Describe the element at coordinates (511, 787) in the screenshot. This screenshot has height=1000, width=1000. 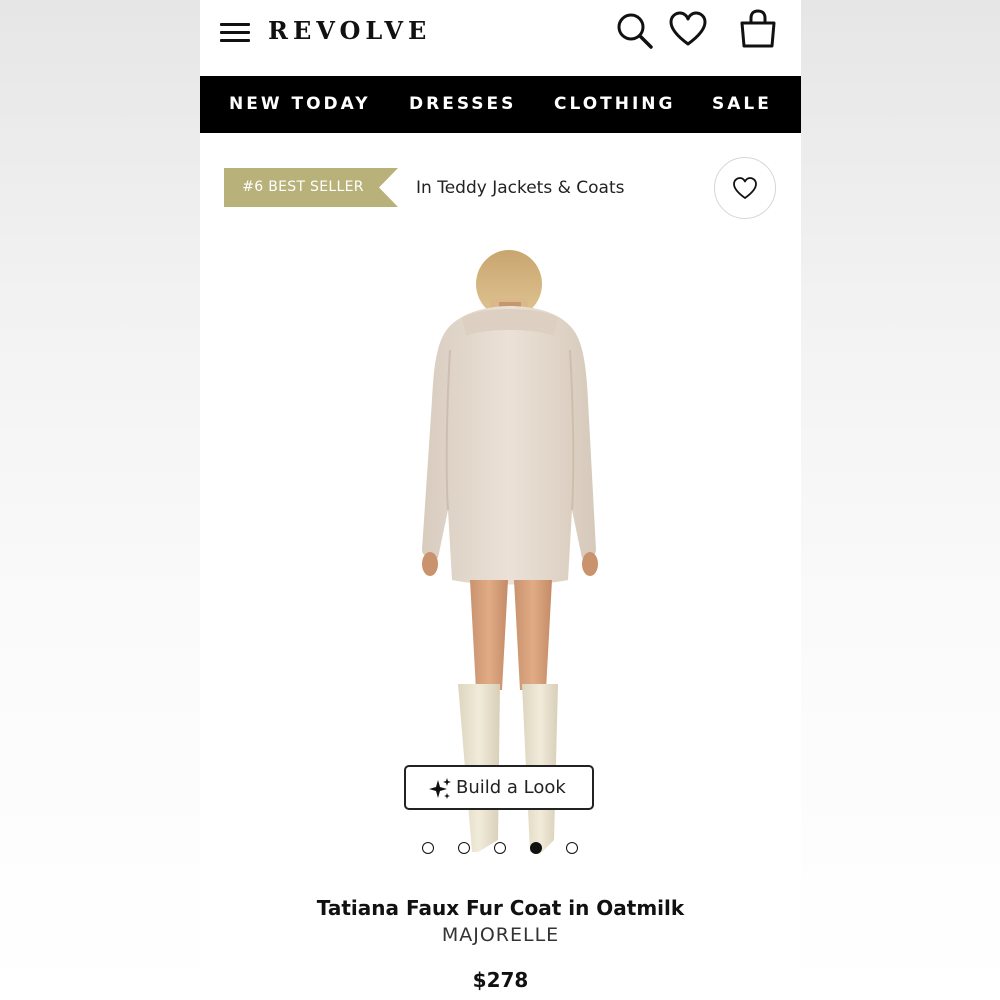
I see `build-a-look-label: Build a Look` at that location.